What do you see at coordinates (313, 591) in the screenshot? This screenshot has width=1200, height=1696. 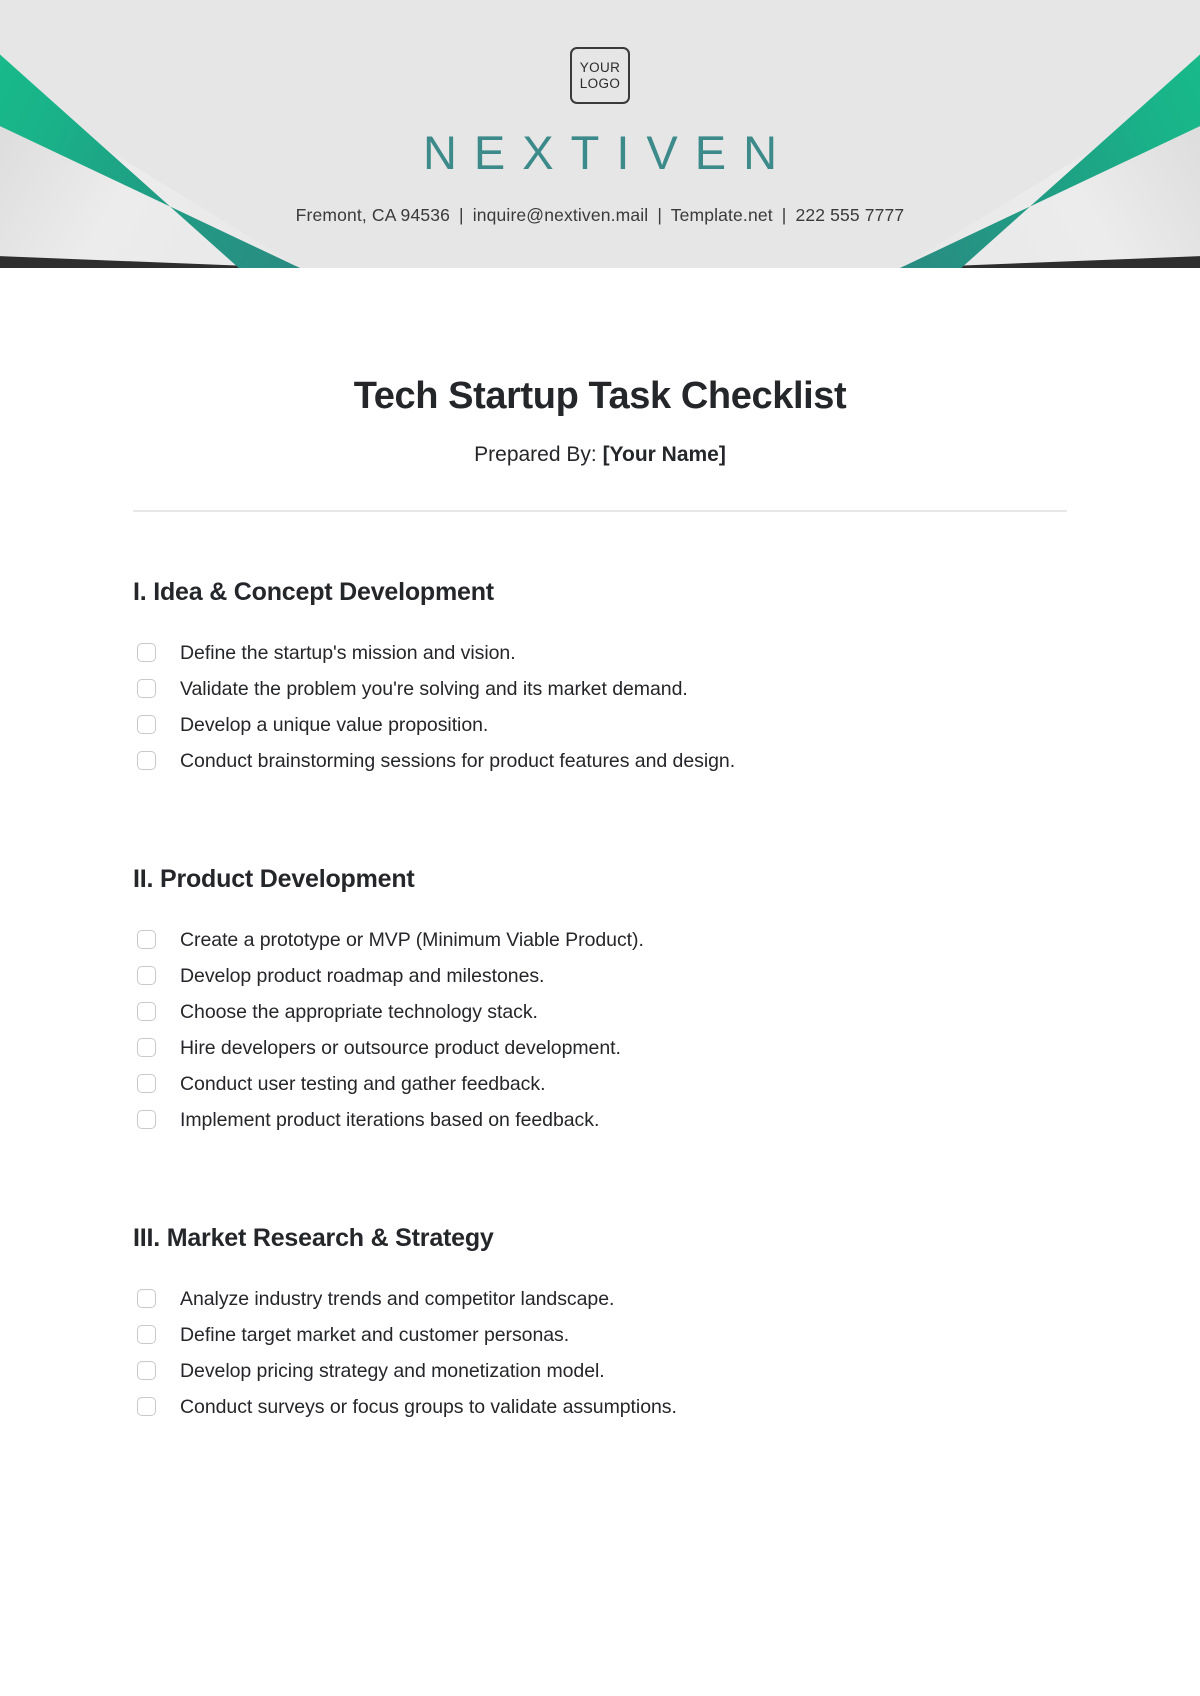 I see `section-heading: I. Idea & Concept Development` at bounding box center [313, 591].